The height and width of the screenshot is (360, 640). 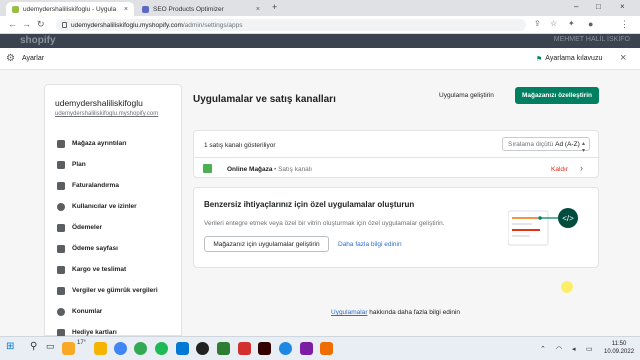 I want to click on develop-store-apps-button: Mağazanız için uygulamalar geliştirin, so click(x=266, y=244).